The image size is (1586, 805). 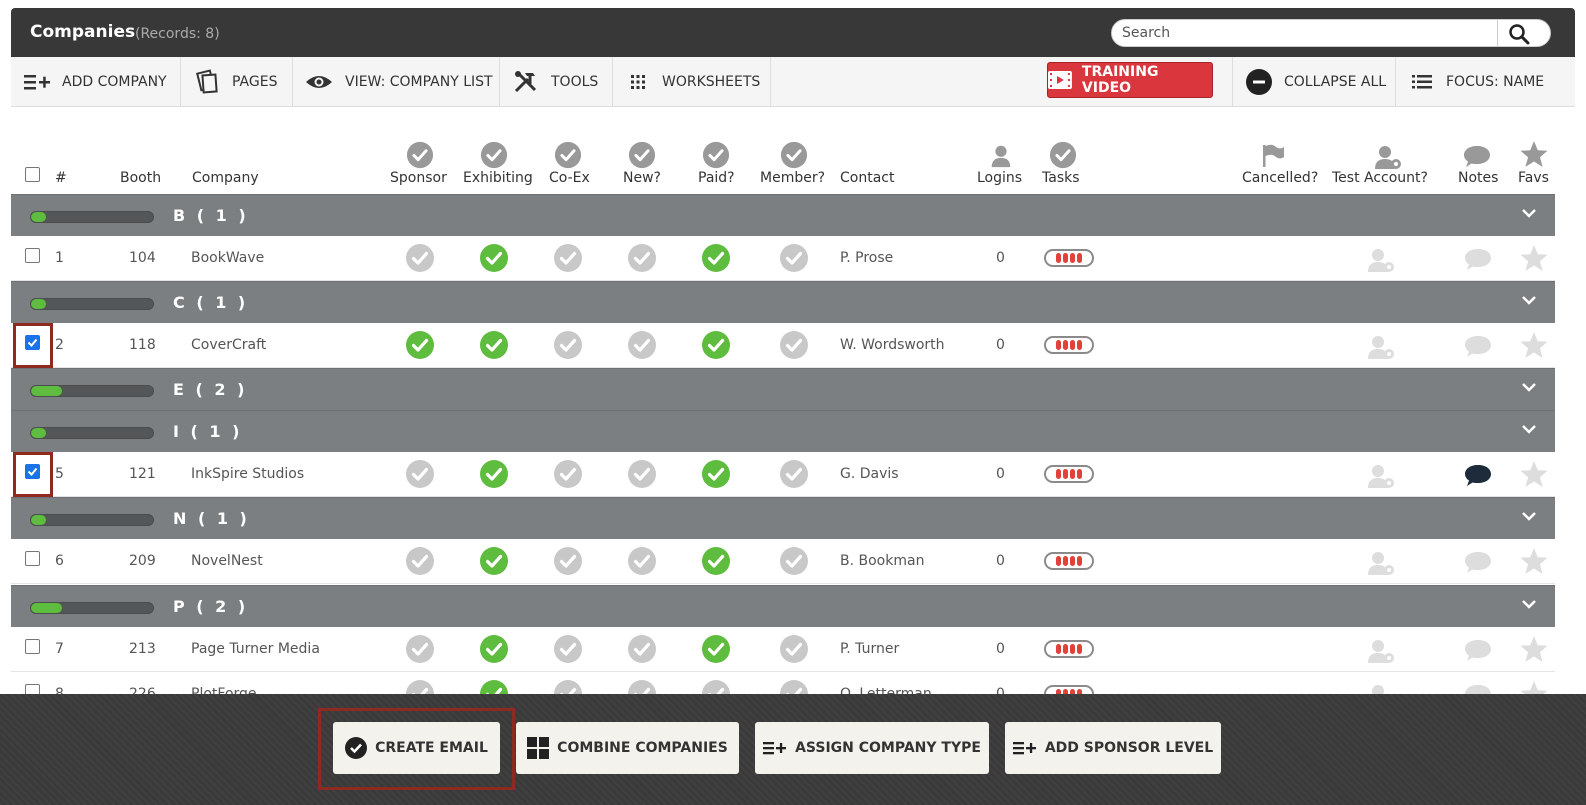 What do you see at coordinates (783, 431) in the screenshot?
I see `group-header: I ( 1 )` at bounding box center [783, 431].